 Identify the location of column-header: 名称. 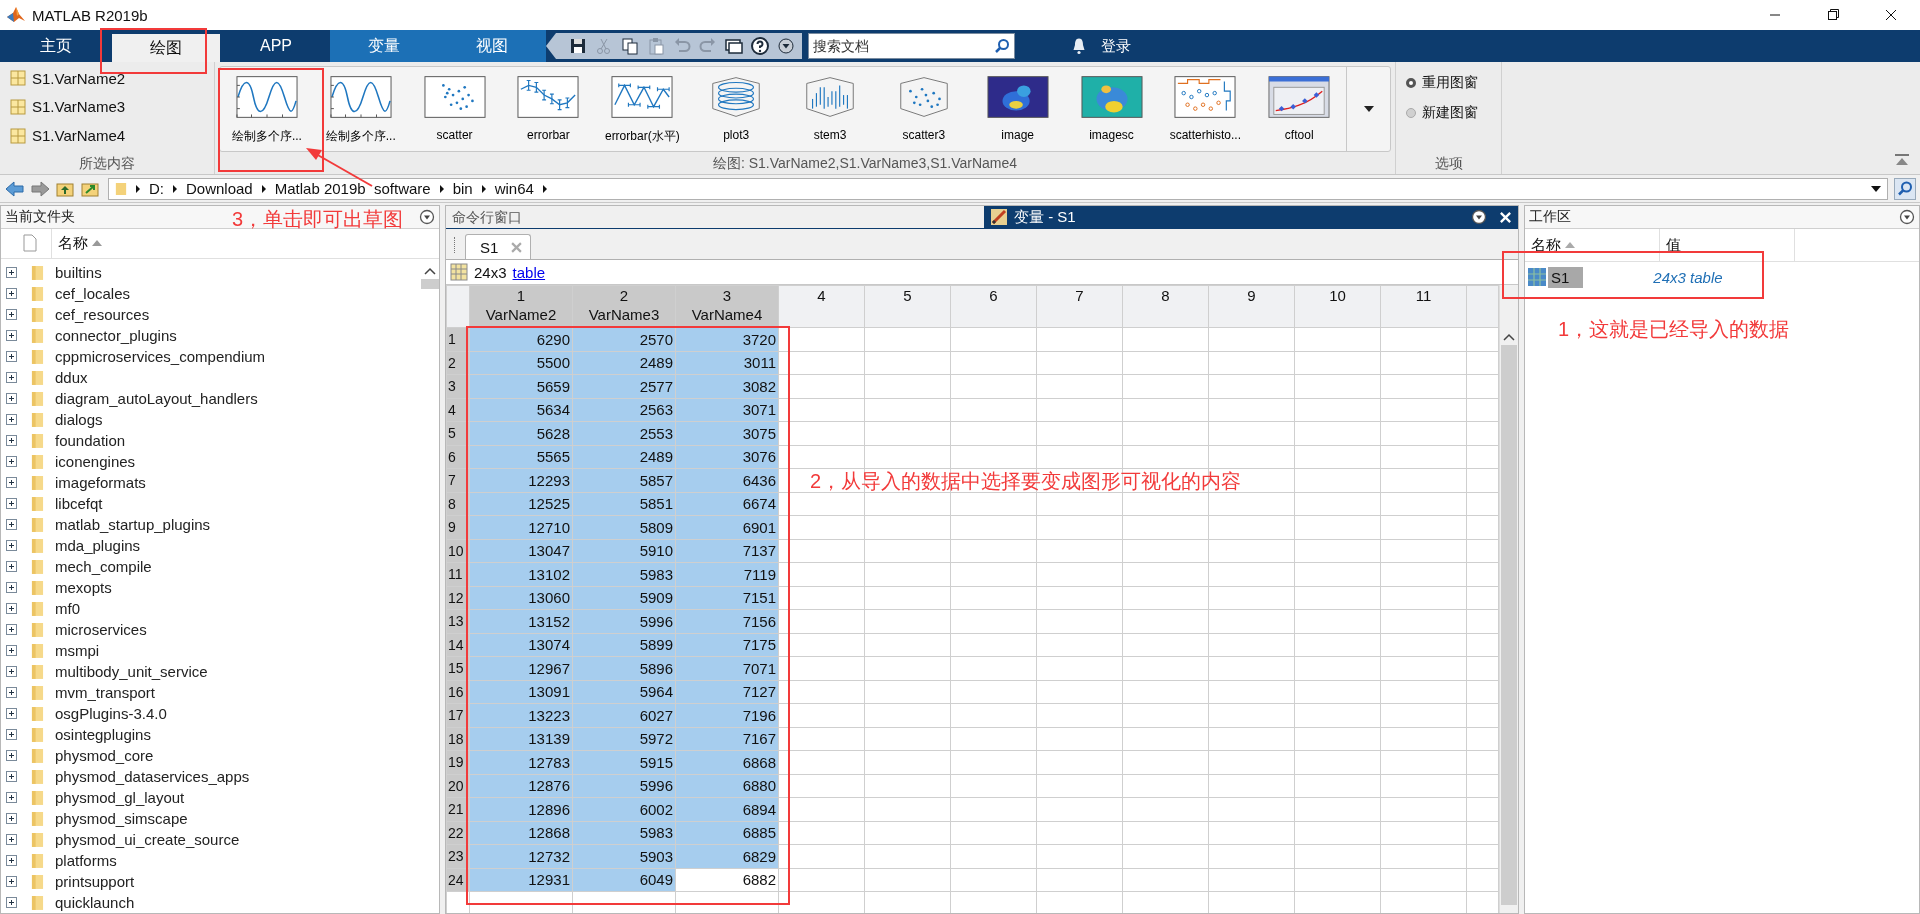
(235, 243).